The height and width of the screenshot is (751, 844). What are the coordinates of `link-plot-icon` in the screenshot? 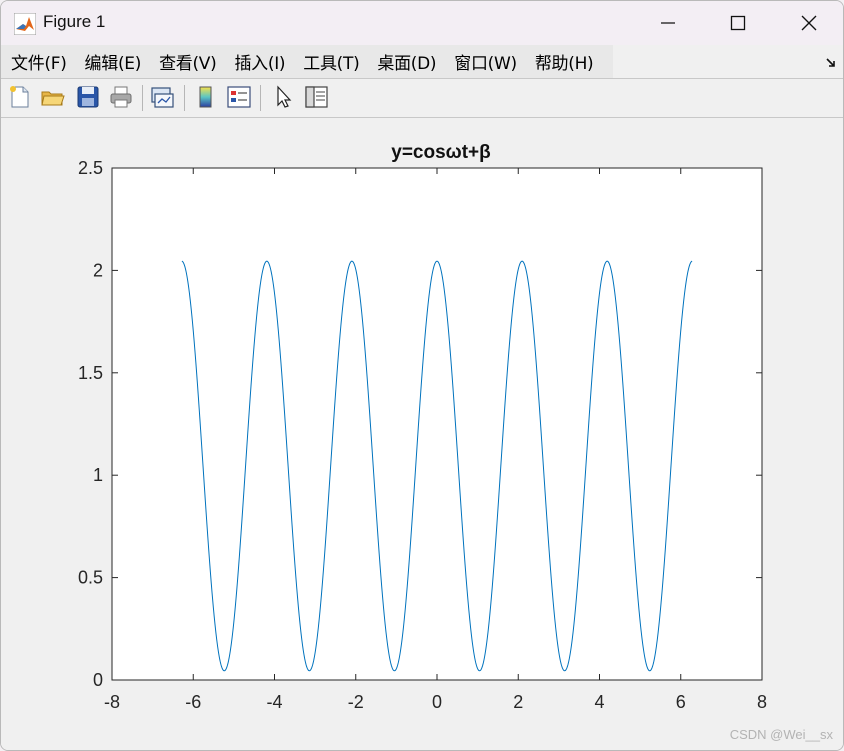 It's located at (162, 97).